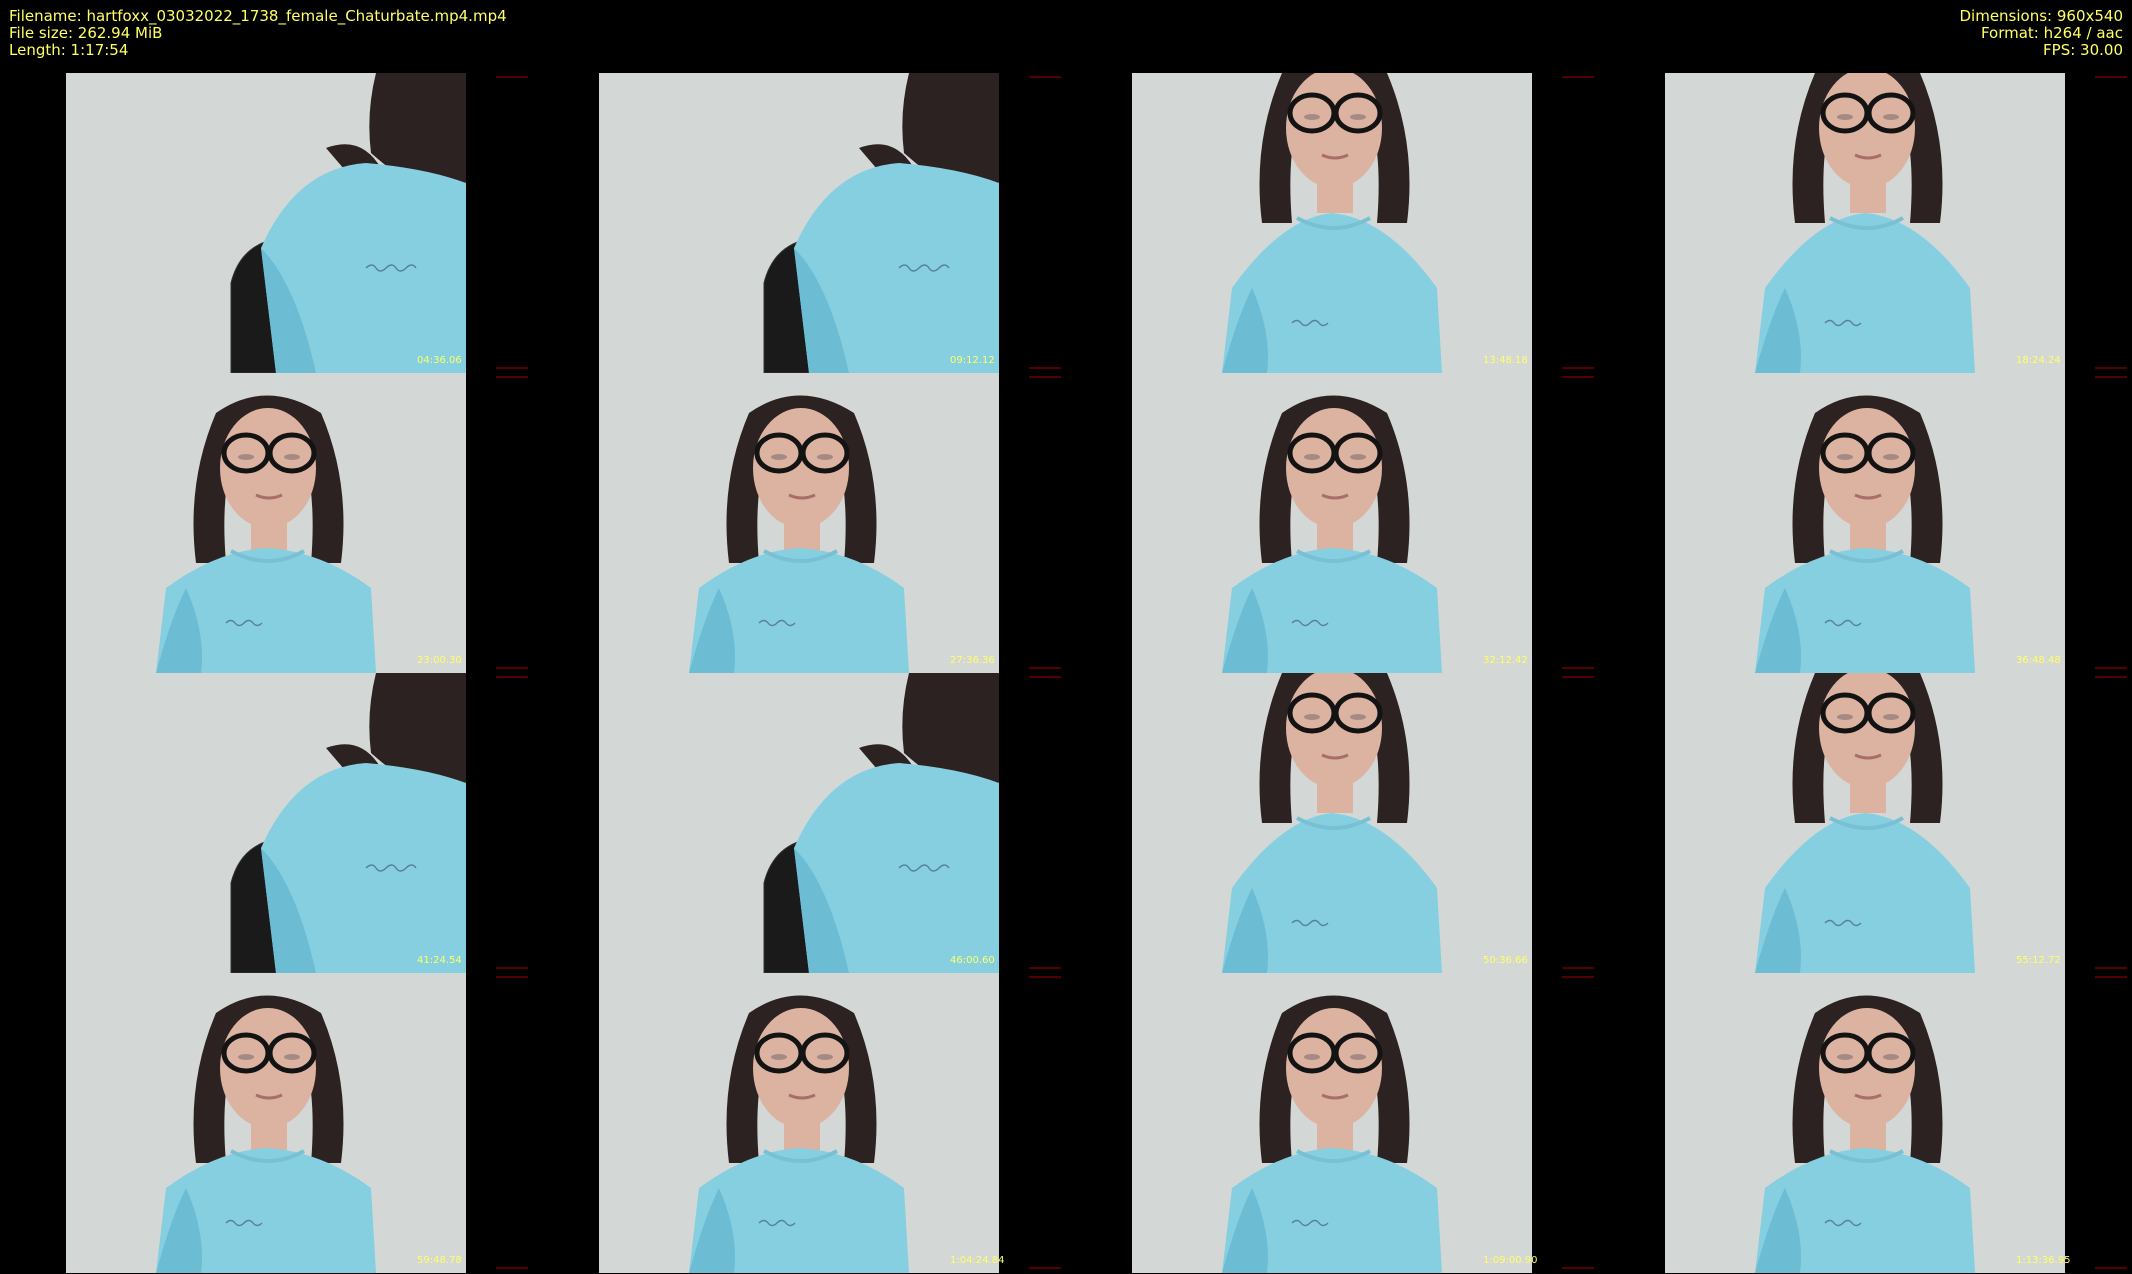 This screenshot has width=2132, height=1274. I want to click on thumbnail-tile: 32:12.42, so click(1332, 523).